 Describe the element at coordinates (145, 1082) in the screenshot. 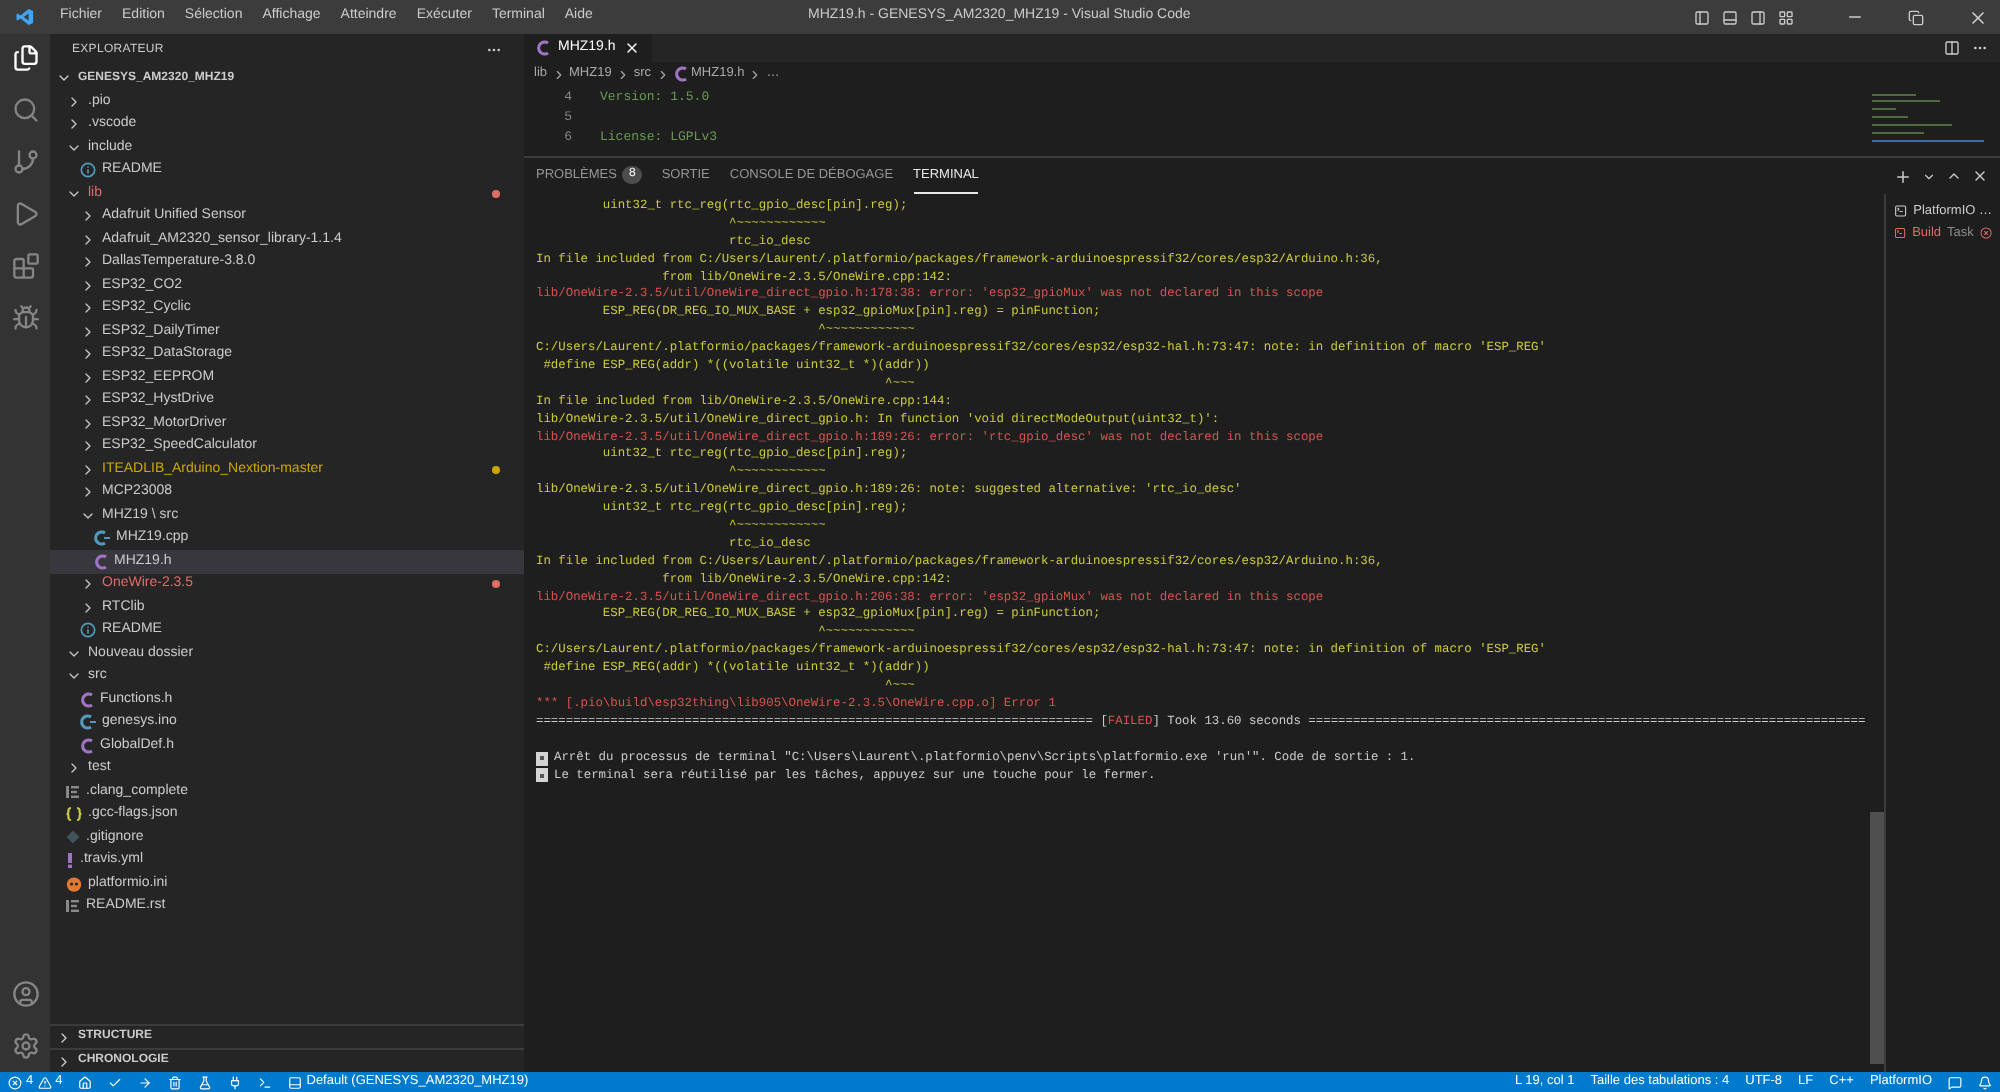

I see `arrow-right-icon` at that location.